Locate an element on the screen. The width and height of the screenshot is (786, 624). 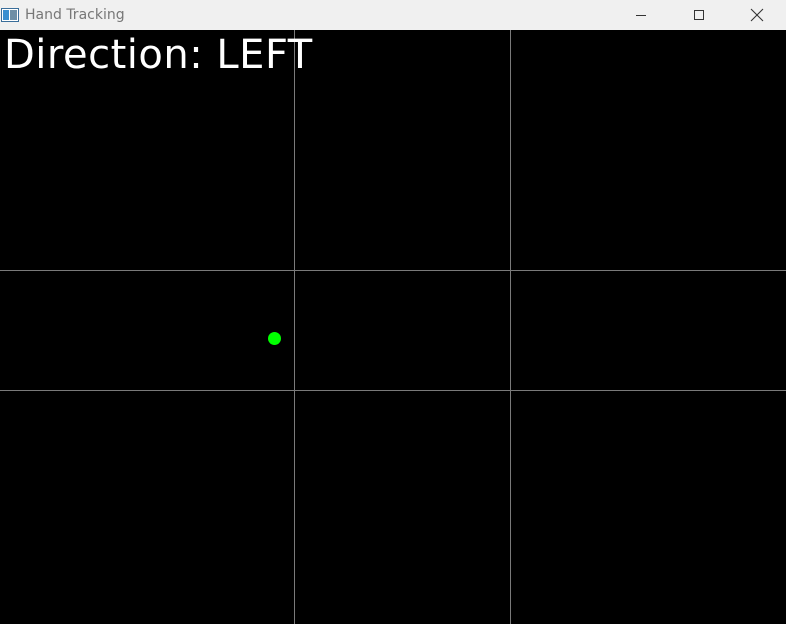
grid-line-vertical-left is located at coordinates (294, 327).